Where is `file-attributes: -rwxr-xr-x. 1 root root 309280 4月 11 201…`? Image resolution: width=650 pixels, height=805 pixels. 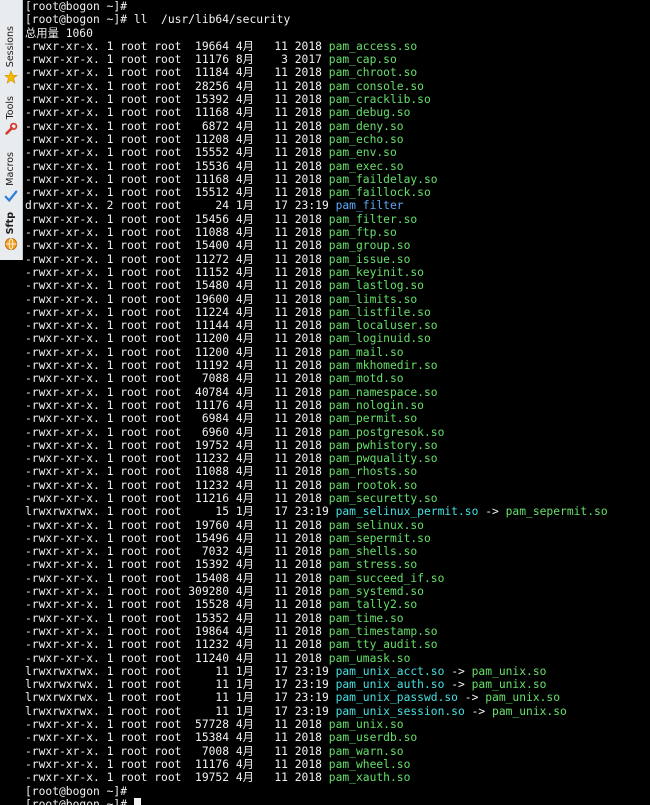 file-attributes: -rwxr-xr-x. 1 root root 309280 4月 11 201… is located at coordinates (177, 592).